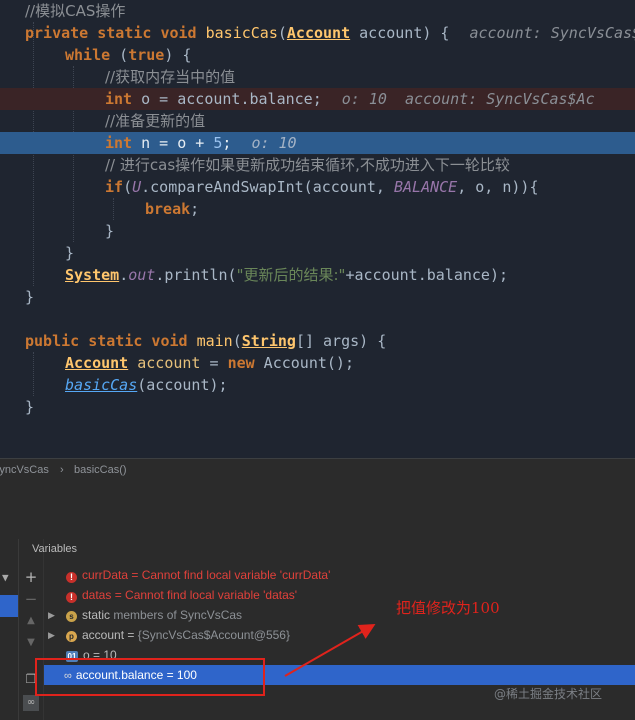  What do you see at coordinates (68, 385) in the screenshot?
I see `method-call: basicCas` at bounding box center [68, 385].